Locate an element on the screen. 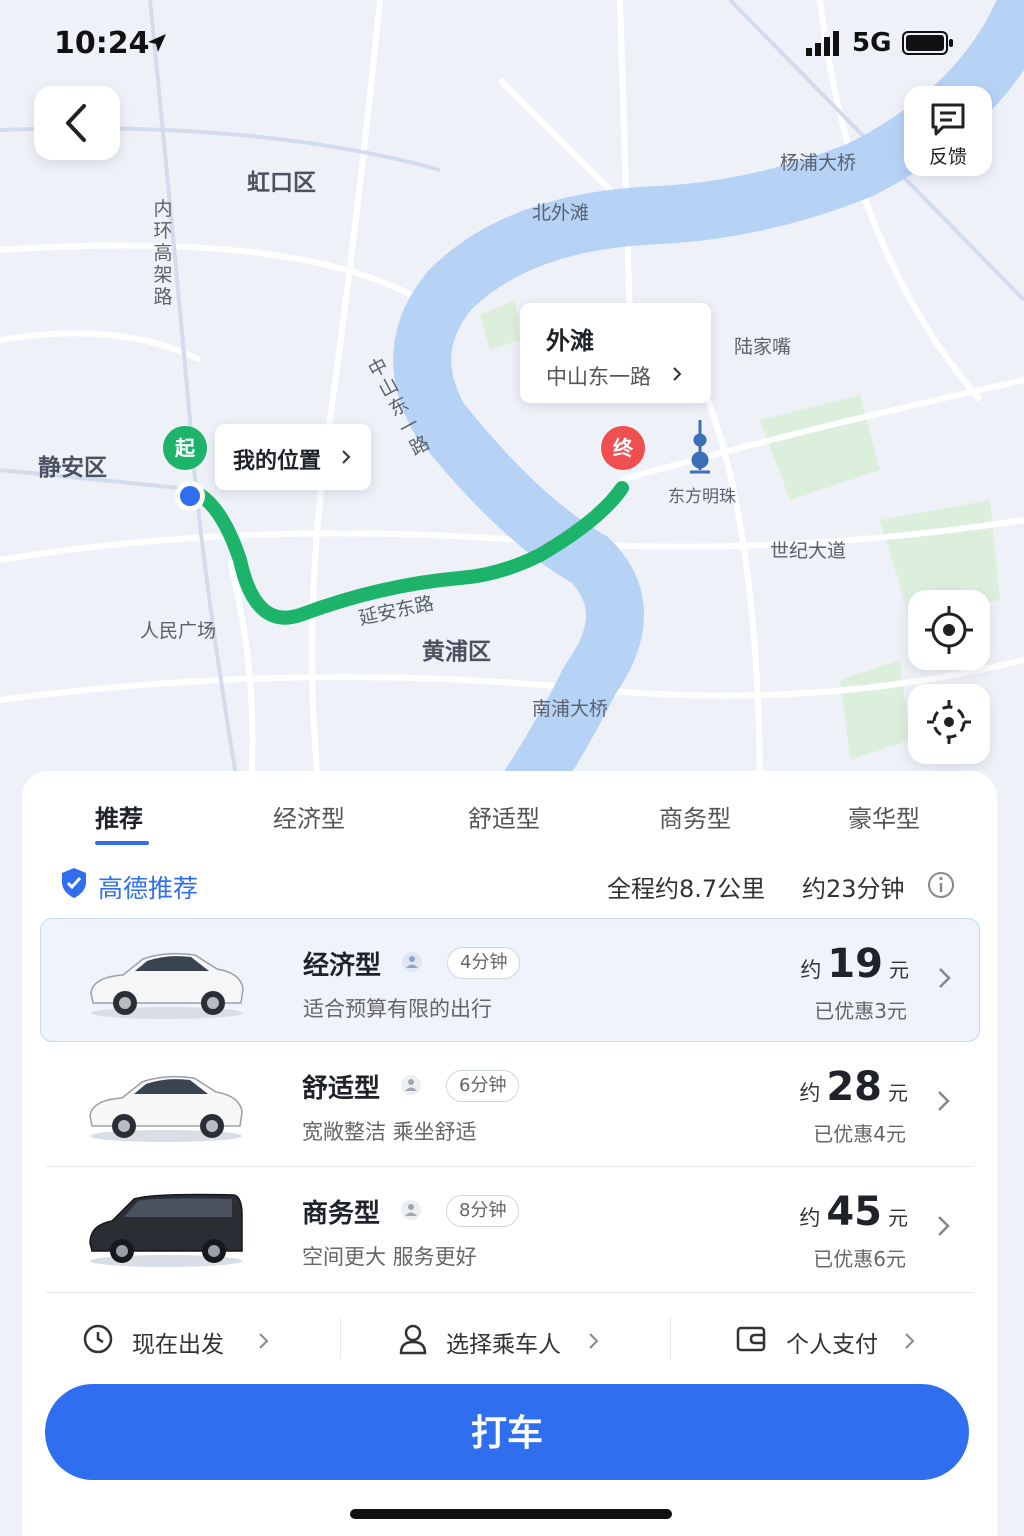 The height and width of the screenshot is (1536, 1024). payment-label: 个人支付 is located at coordinates (832, 1345).